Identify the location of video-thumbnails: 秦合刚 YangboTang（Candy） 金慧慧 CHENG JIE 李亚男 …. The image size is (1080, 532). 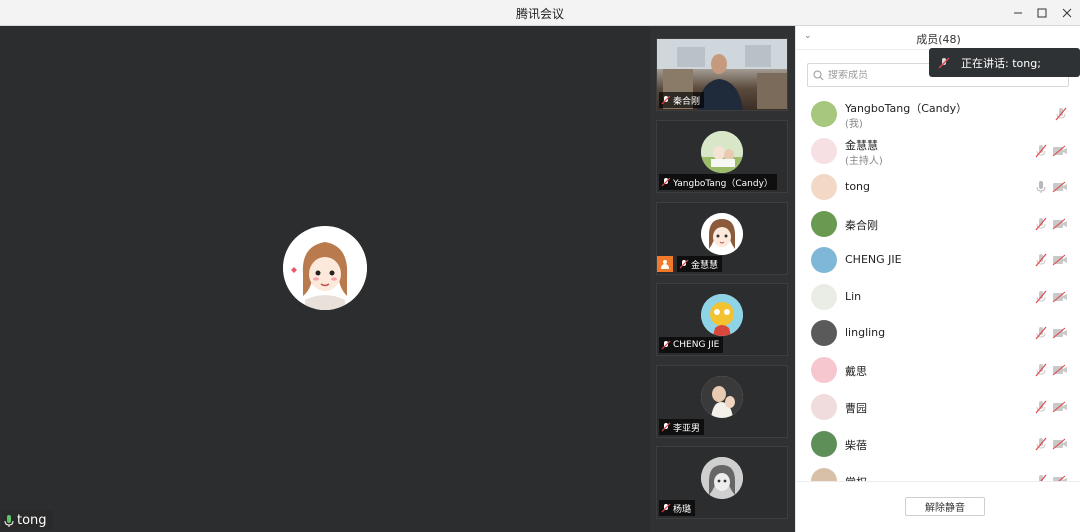
(722, 279).